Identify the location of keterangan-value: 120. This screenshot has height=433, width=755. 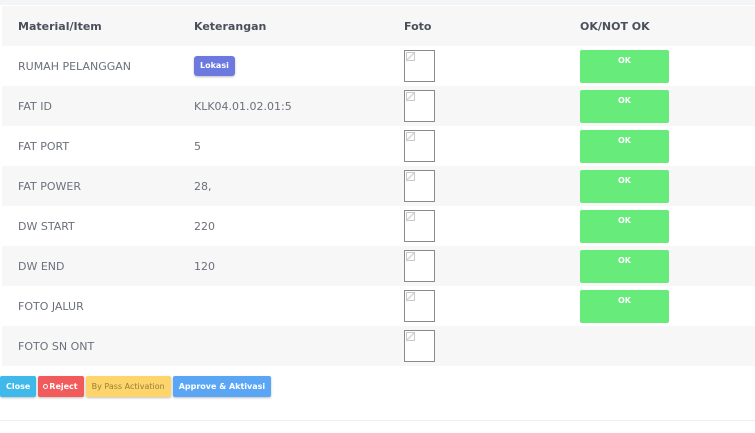
(204, 266).